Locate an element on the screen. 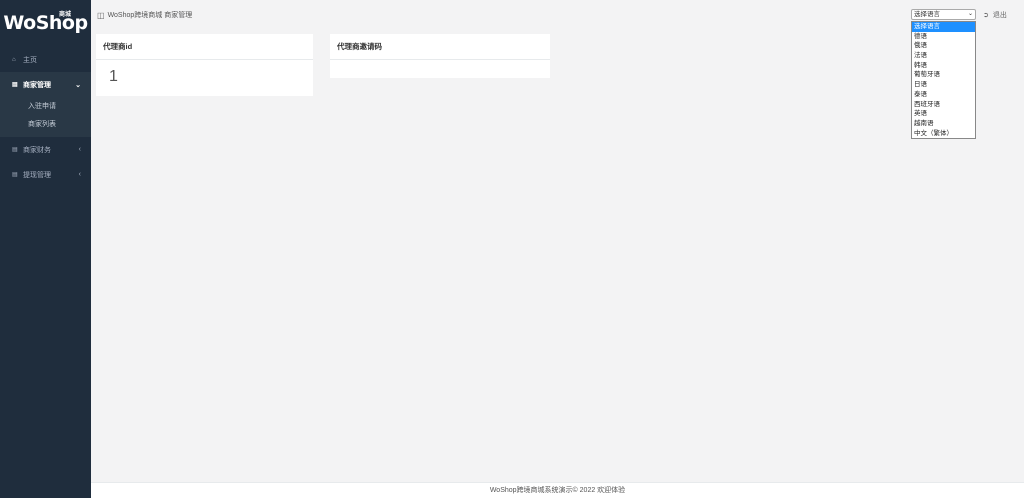 This screenshot has width=1024, height=498. language-option: 中文（繁体） is located at coordinates (943, 134).